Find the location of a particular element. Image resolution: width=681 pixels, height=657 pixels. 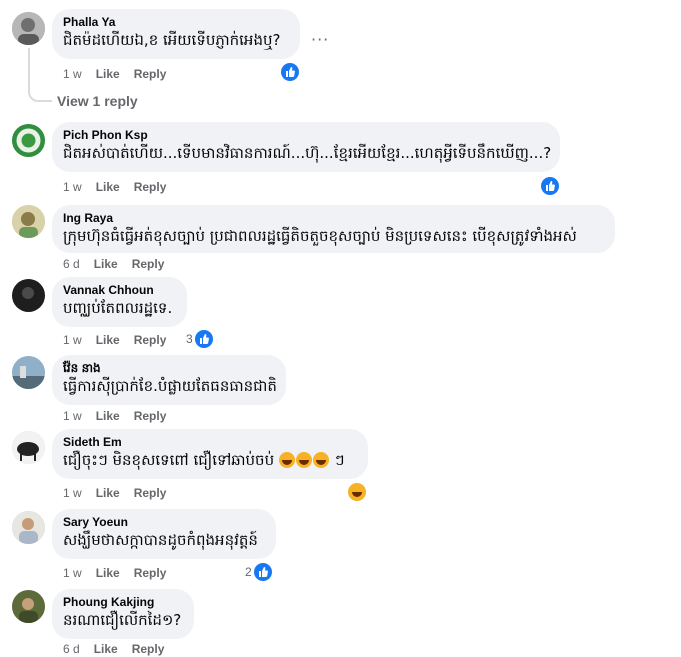

comment-author: វ៉ែន នាង is located at coordinates (168, 368).